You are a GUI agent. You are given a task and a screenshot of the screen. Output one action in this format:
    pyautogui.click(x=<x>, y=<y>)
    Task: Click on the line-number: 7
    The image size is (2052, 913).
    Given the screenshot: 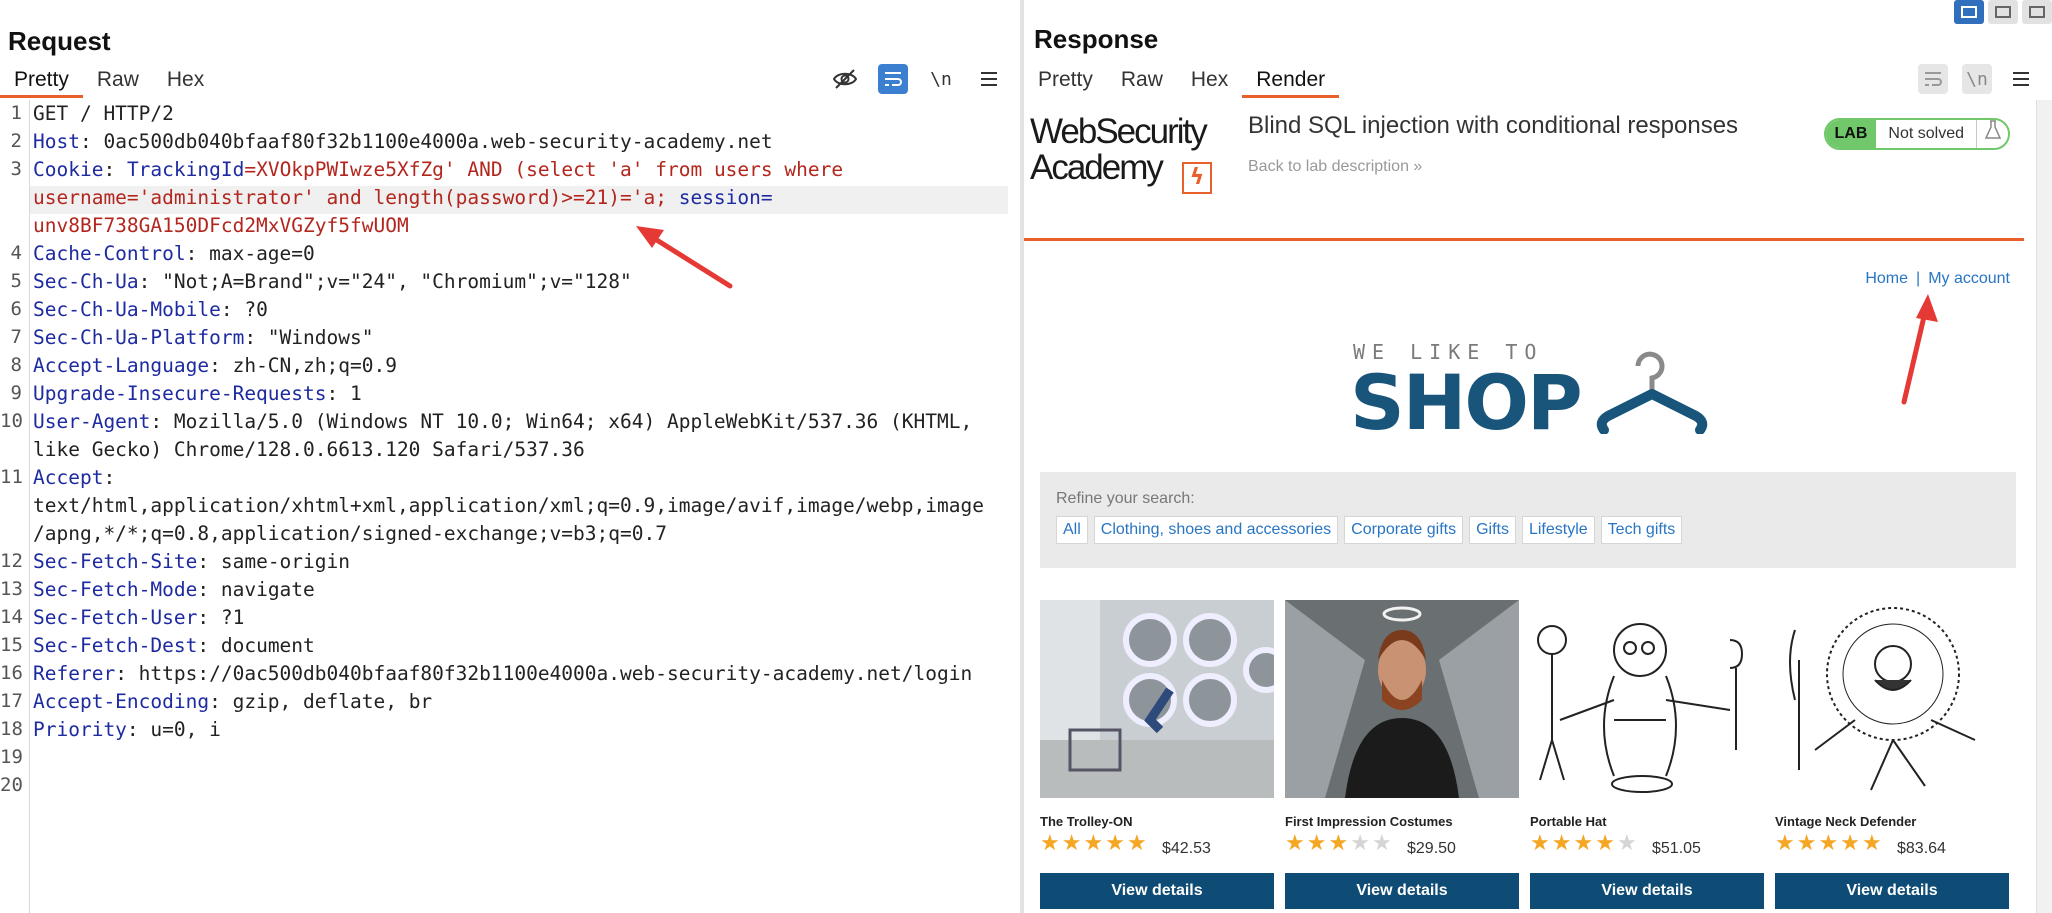 What is the action you would take?
    pyautogui.click(x=16, y=337)
    